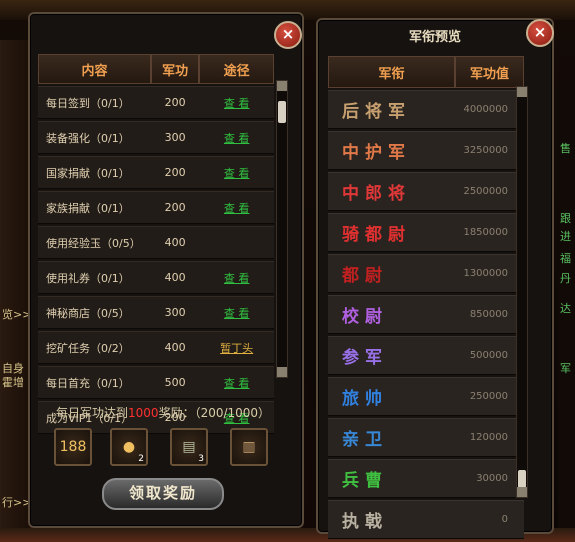 The image size is (575, 542). I want to click on view-link: 暂丁头, so click(236, 348).